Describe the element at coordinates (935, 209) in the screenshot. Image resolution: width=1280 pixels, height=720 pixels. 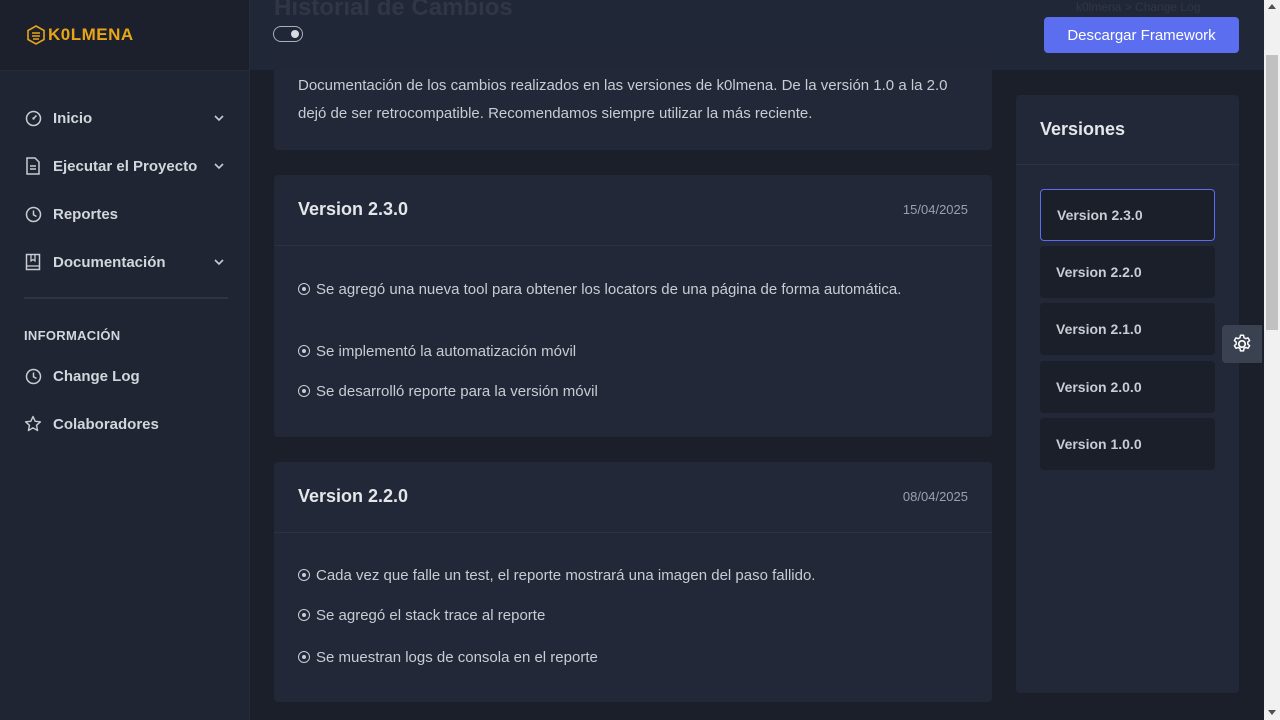
I see `version-date: 15/04/2025` at that location.